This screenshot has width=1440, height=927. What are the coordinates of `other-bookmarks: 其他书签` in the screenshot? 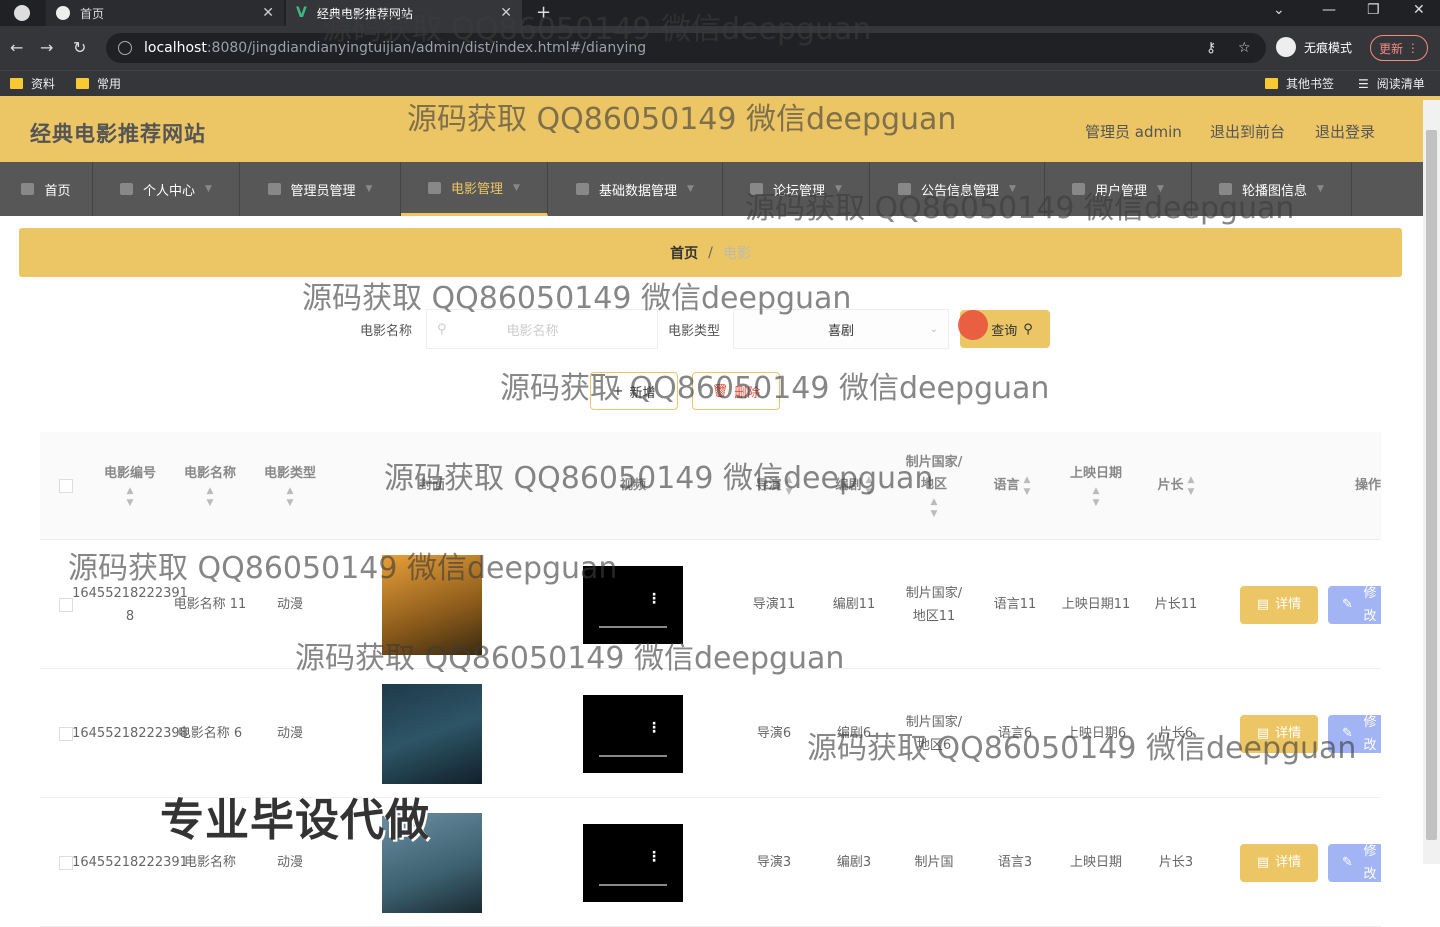 It's located at (1299, 83).